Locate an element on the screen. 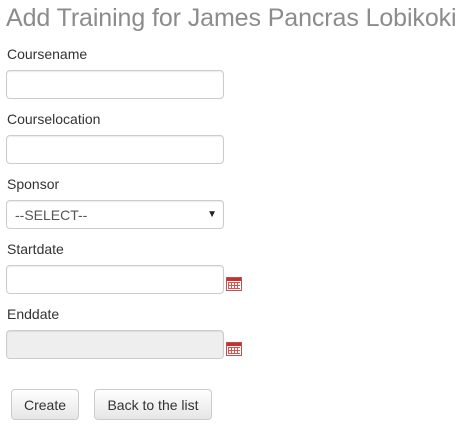  enddate-input is located at coordinates (115, 344).